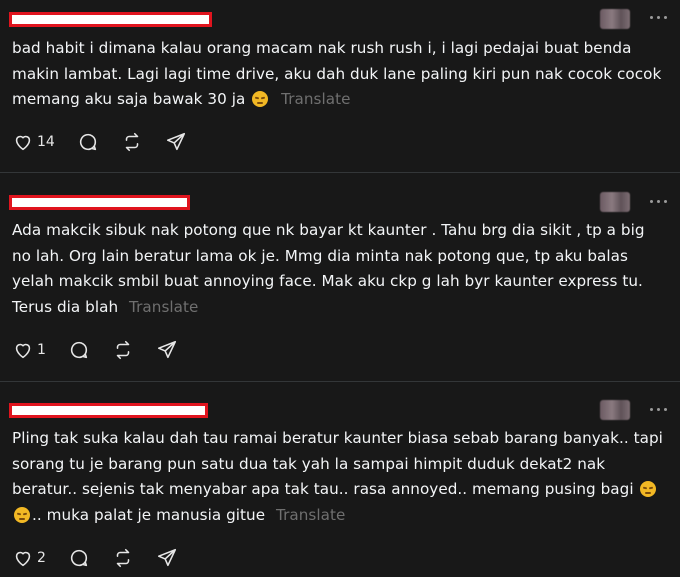 This screenshot has height=577, width=680. I want to click on disappointed-emoji, so click(260, 99).